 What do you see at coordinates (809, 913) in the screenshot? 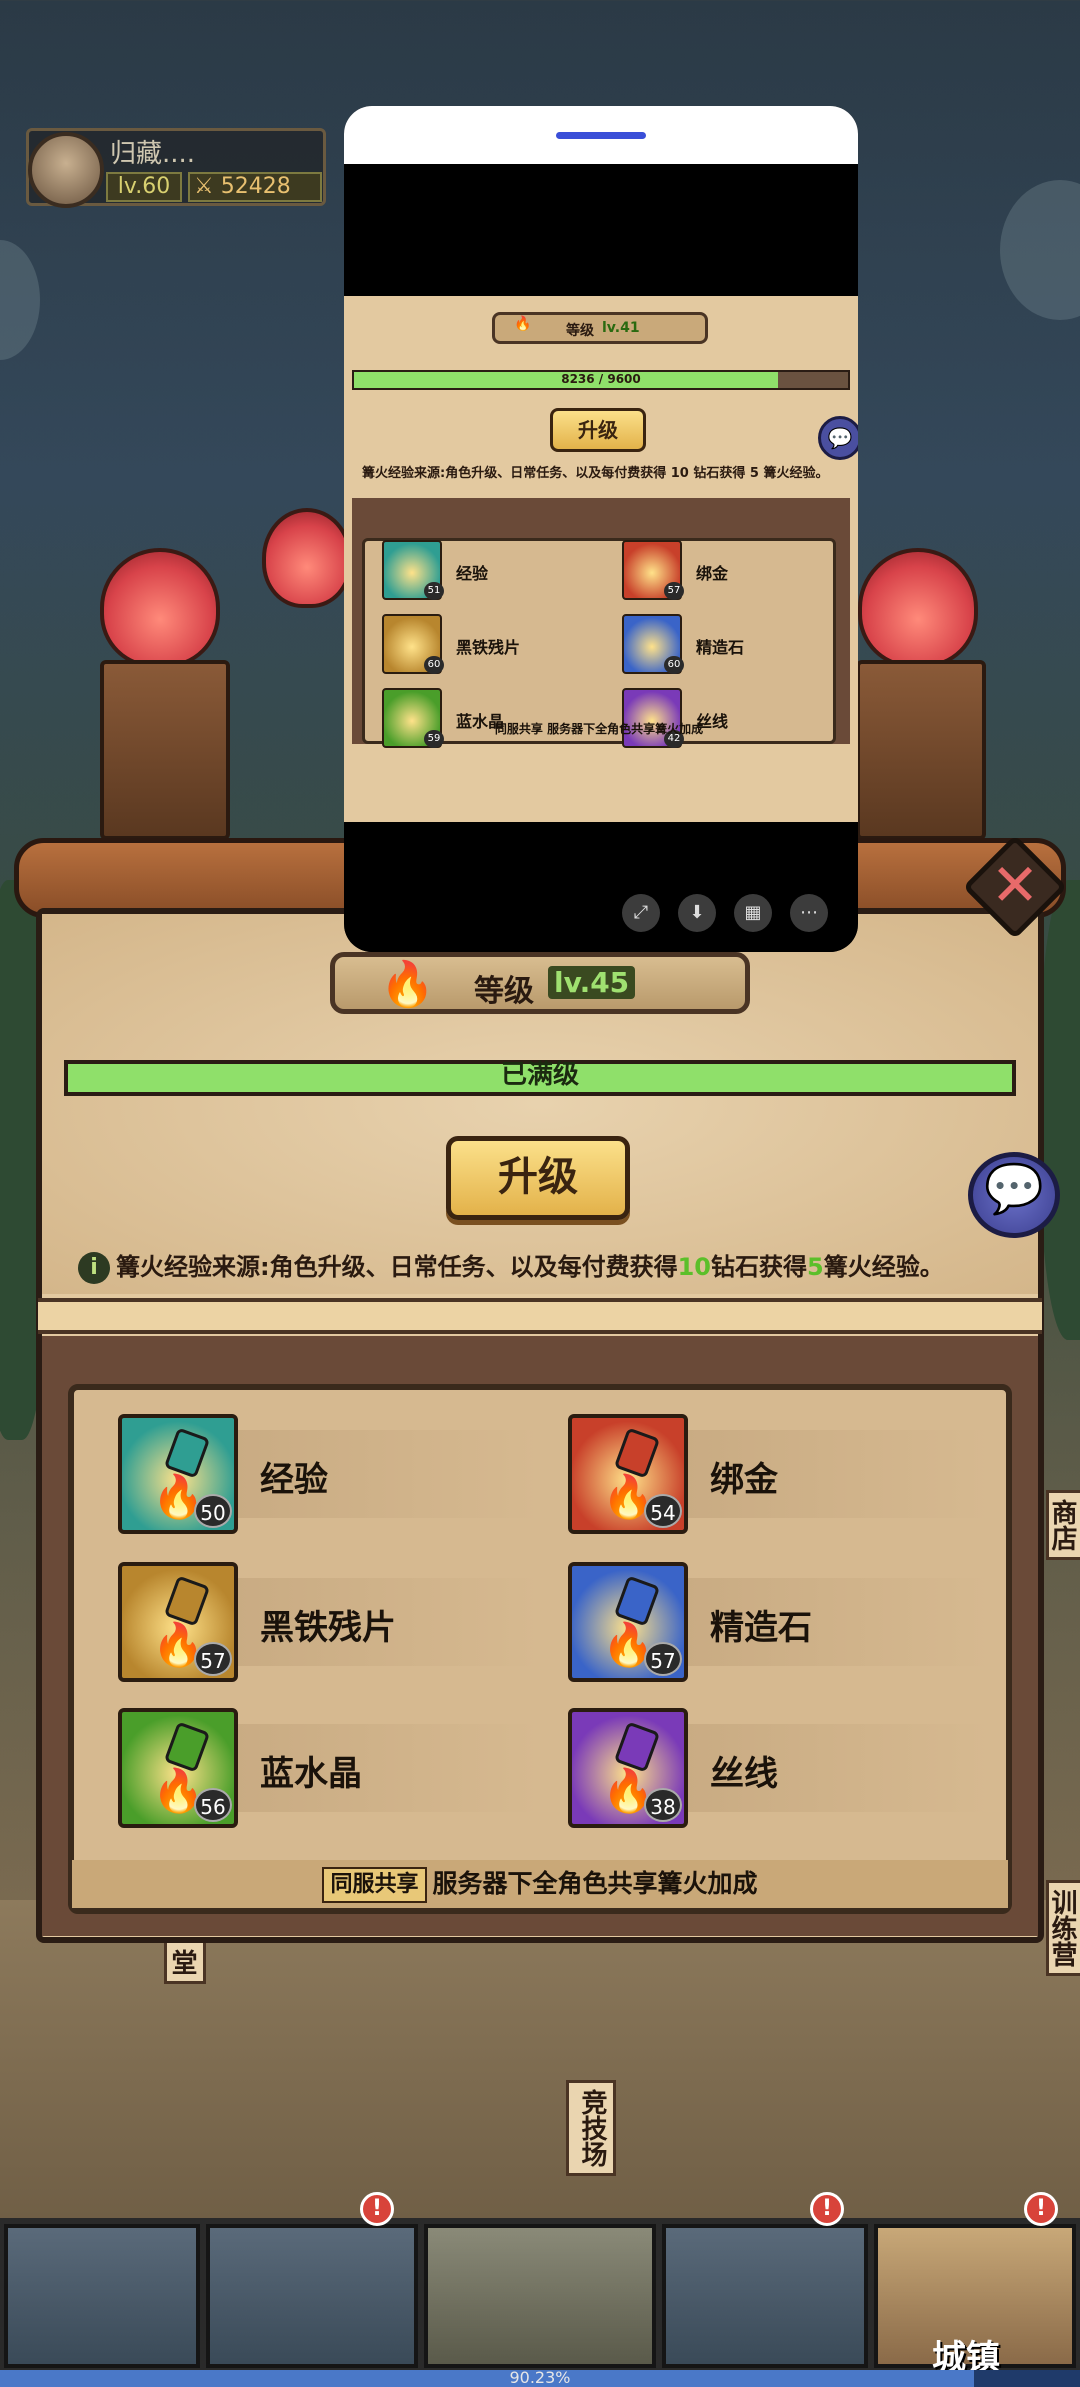
I see `more-icon: ⋯` at bounding box center [809, 913].